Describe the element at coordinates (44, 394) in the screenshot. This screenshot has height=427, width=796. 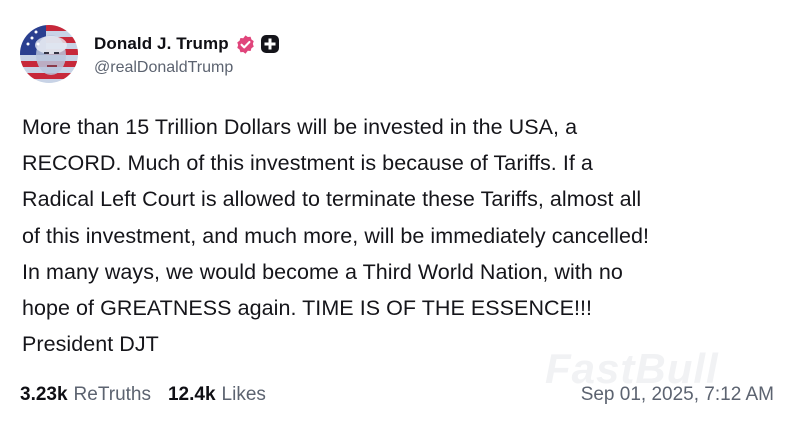
I see `retruths-count: 3.23k` at that location.